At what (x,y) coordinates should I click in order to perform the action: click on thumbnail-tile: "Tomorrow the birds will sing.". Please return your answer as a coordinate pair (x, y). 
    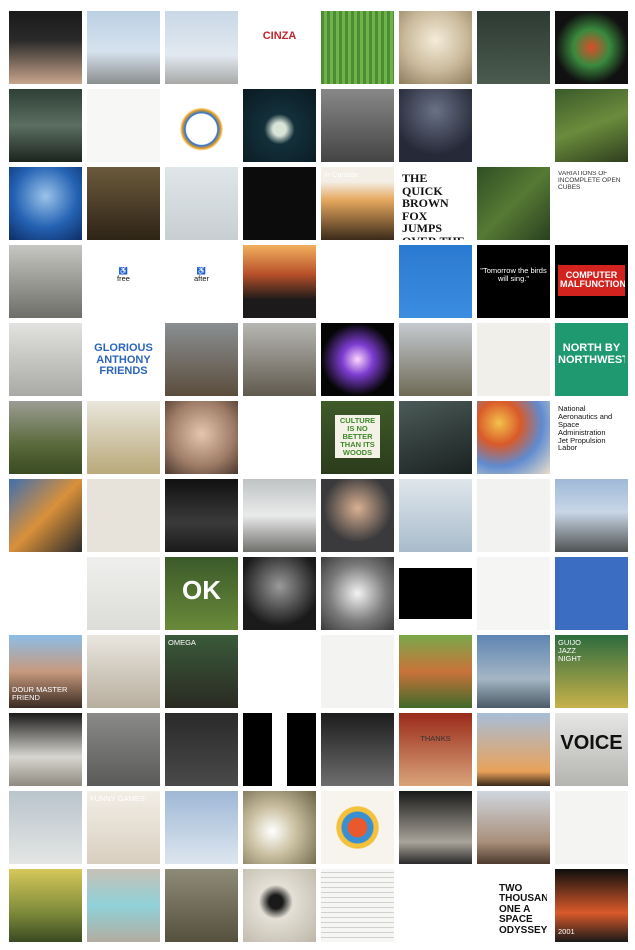
    Looking at the image, I should click on (513, 281).